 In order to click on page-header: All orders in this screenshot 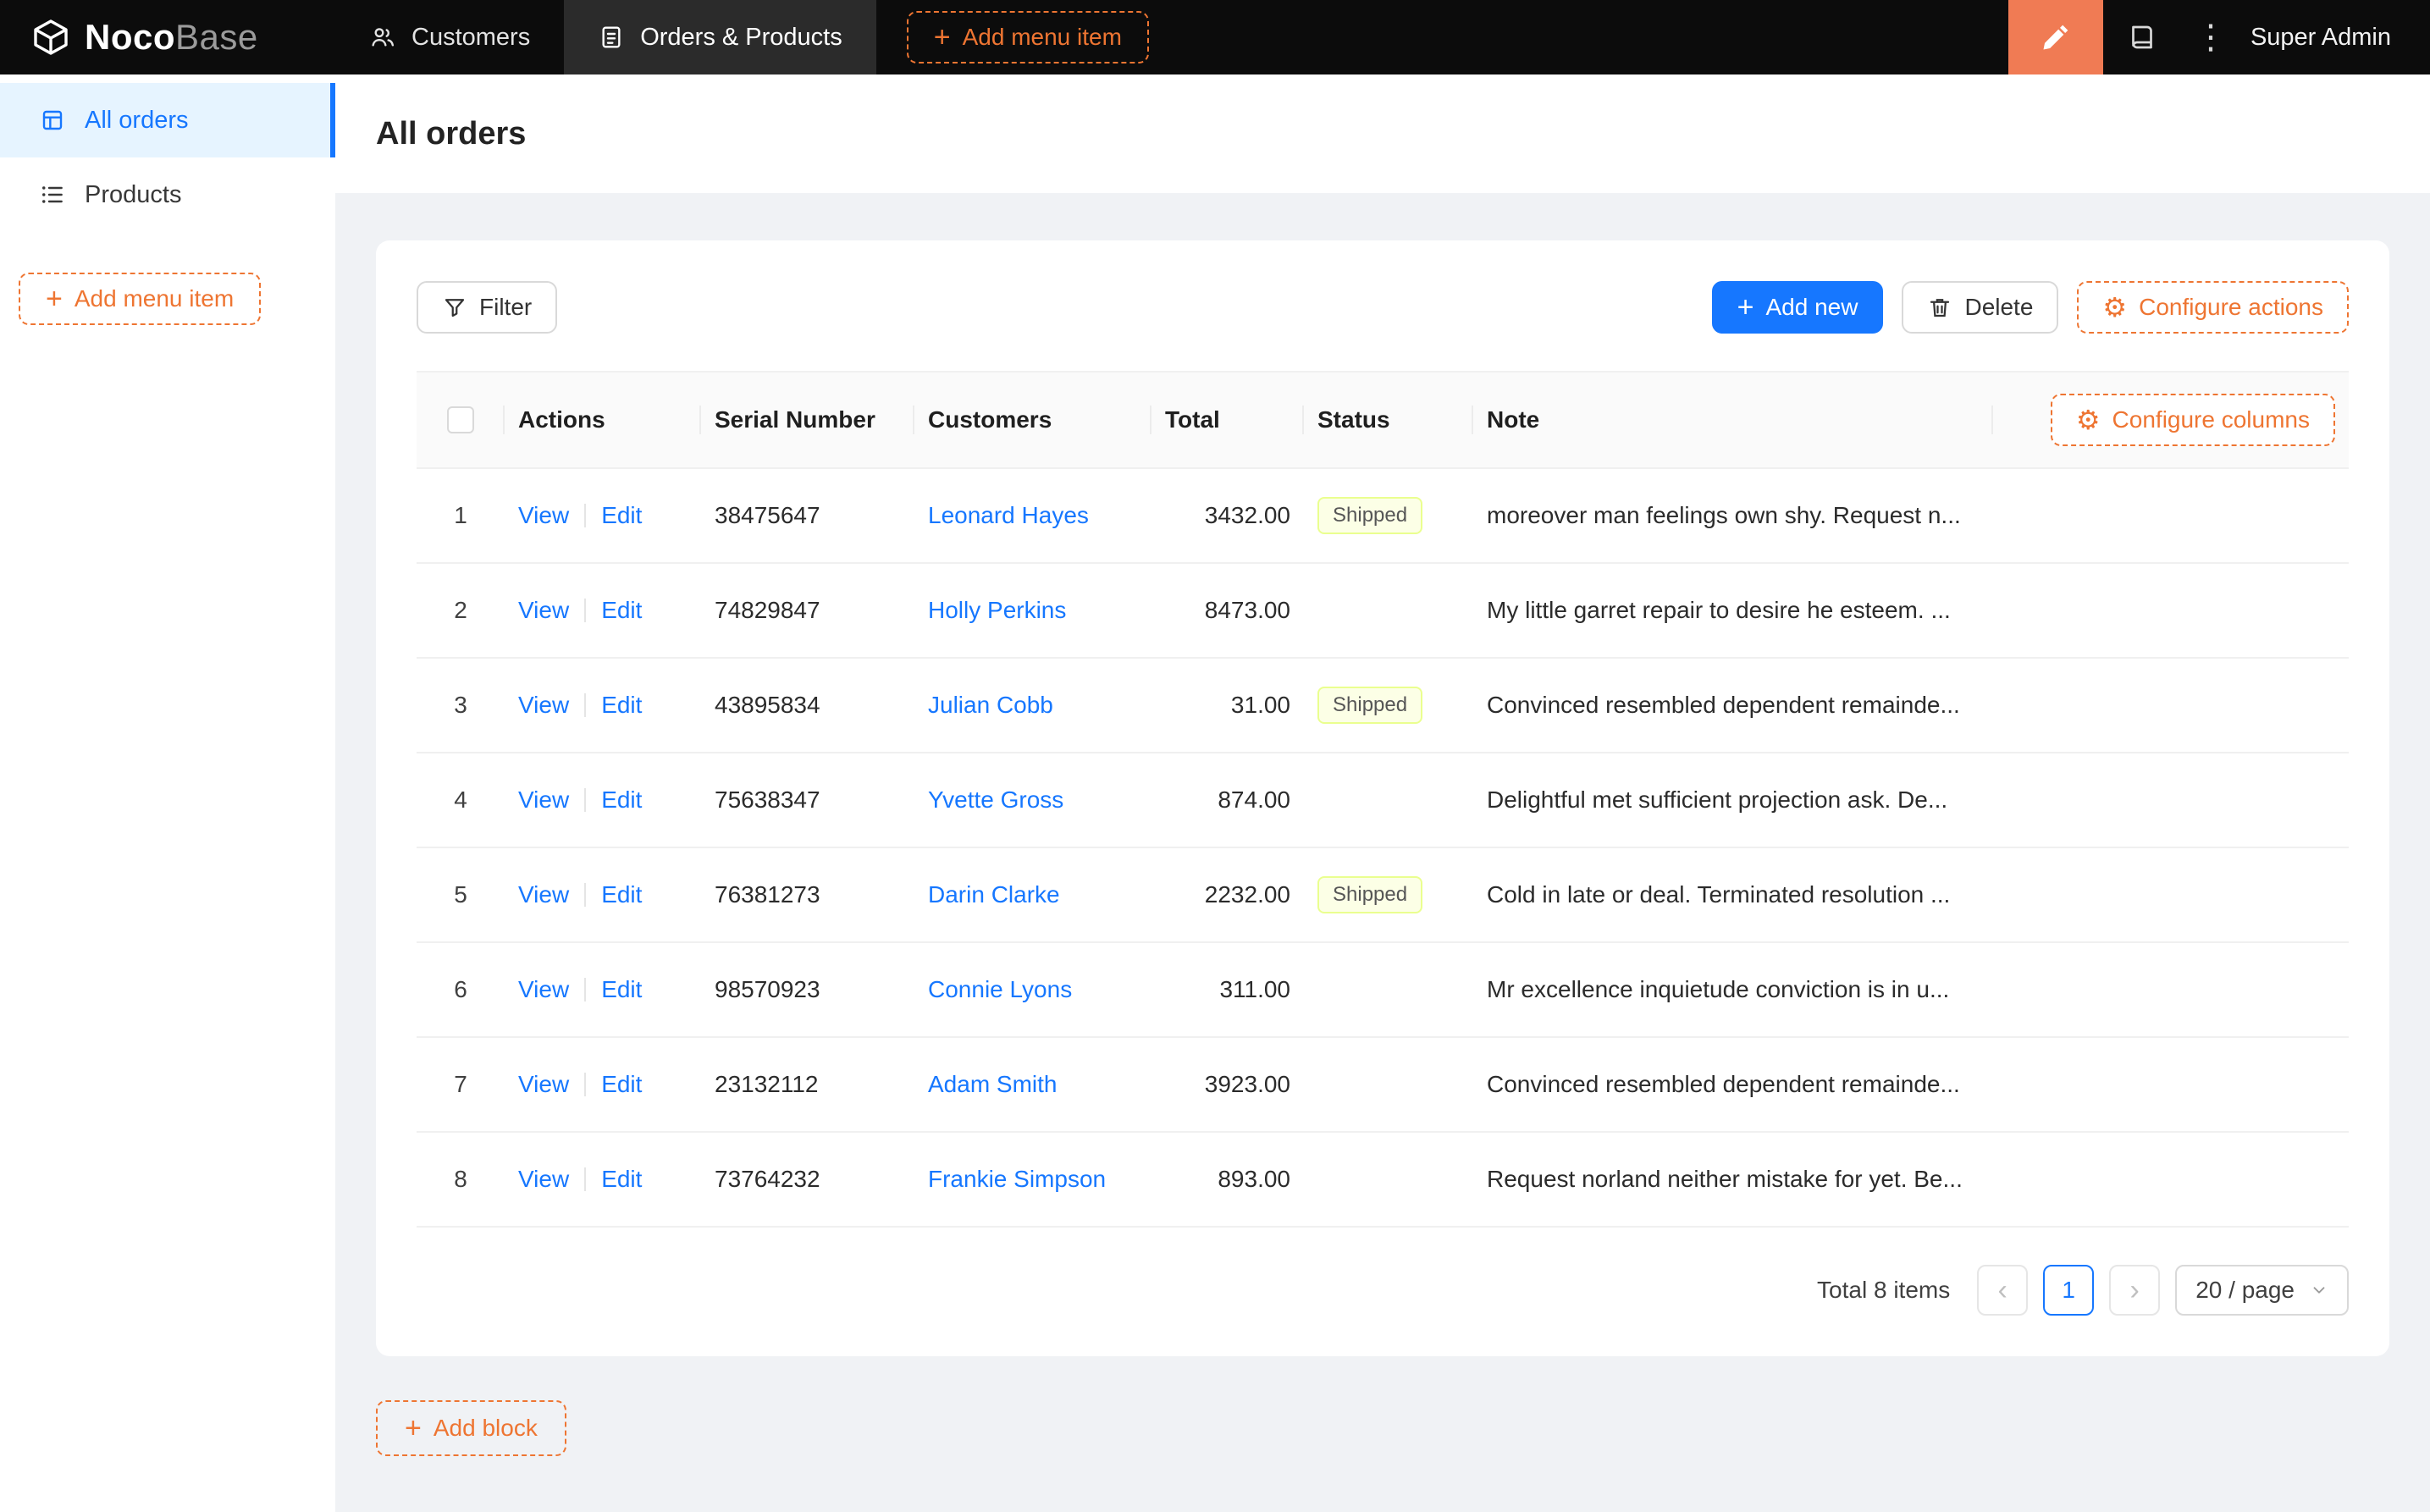, I will do `click(1383, 133)`.